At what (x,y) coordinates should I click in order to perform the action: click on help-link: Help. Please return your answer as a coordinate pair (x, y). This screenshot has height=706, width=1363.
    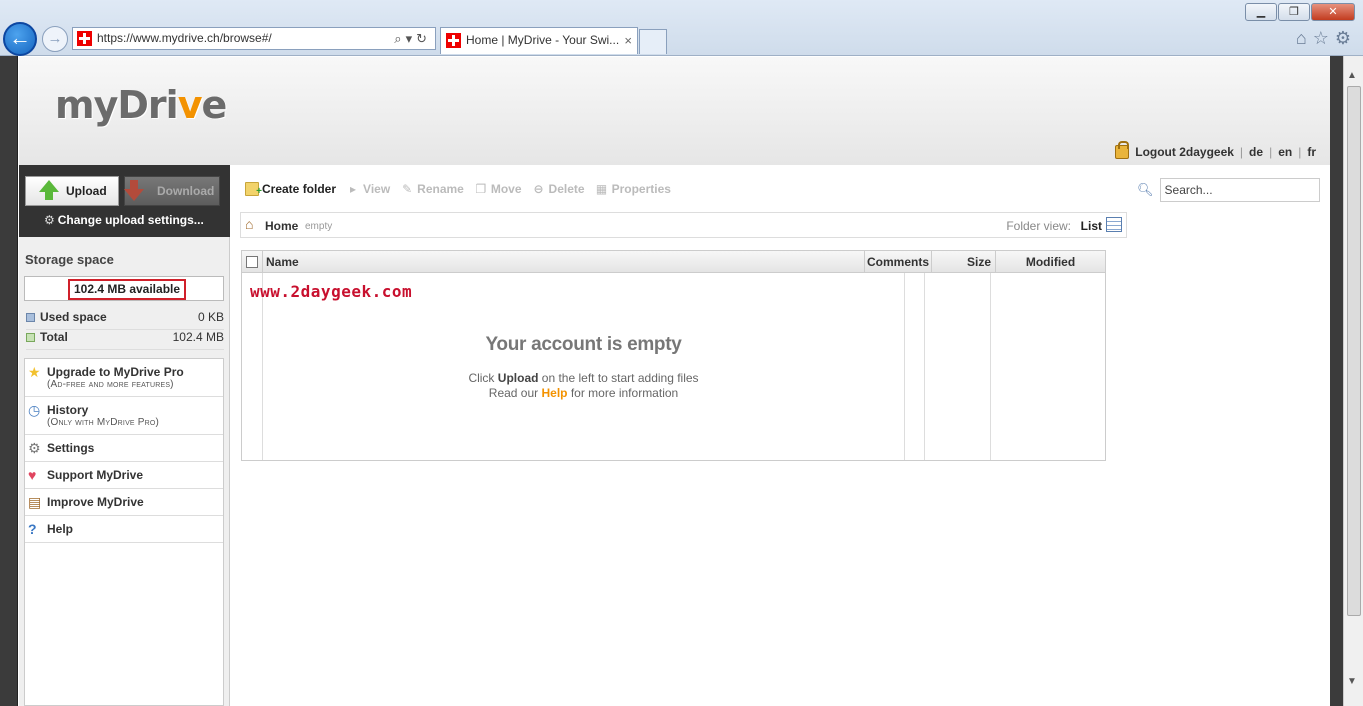
    Looking at the image, I should click on (554, 393).